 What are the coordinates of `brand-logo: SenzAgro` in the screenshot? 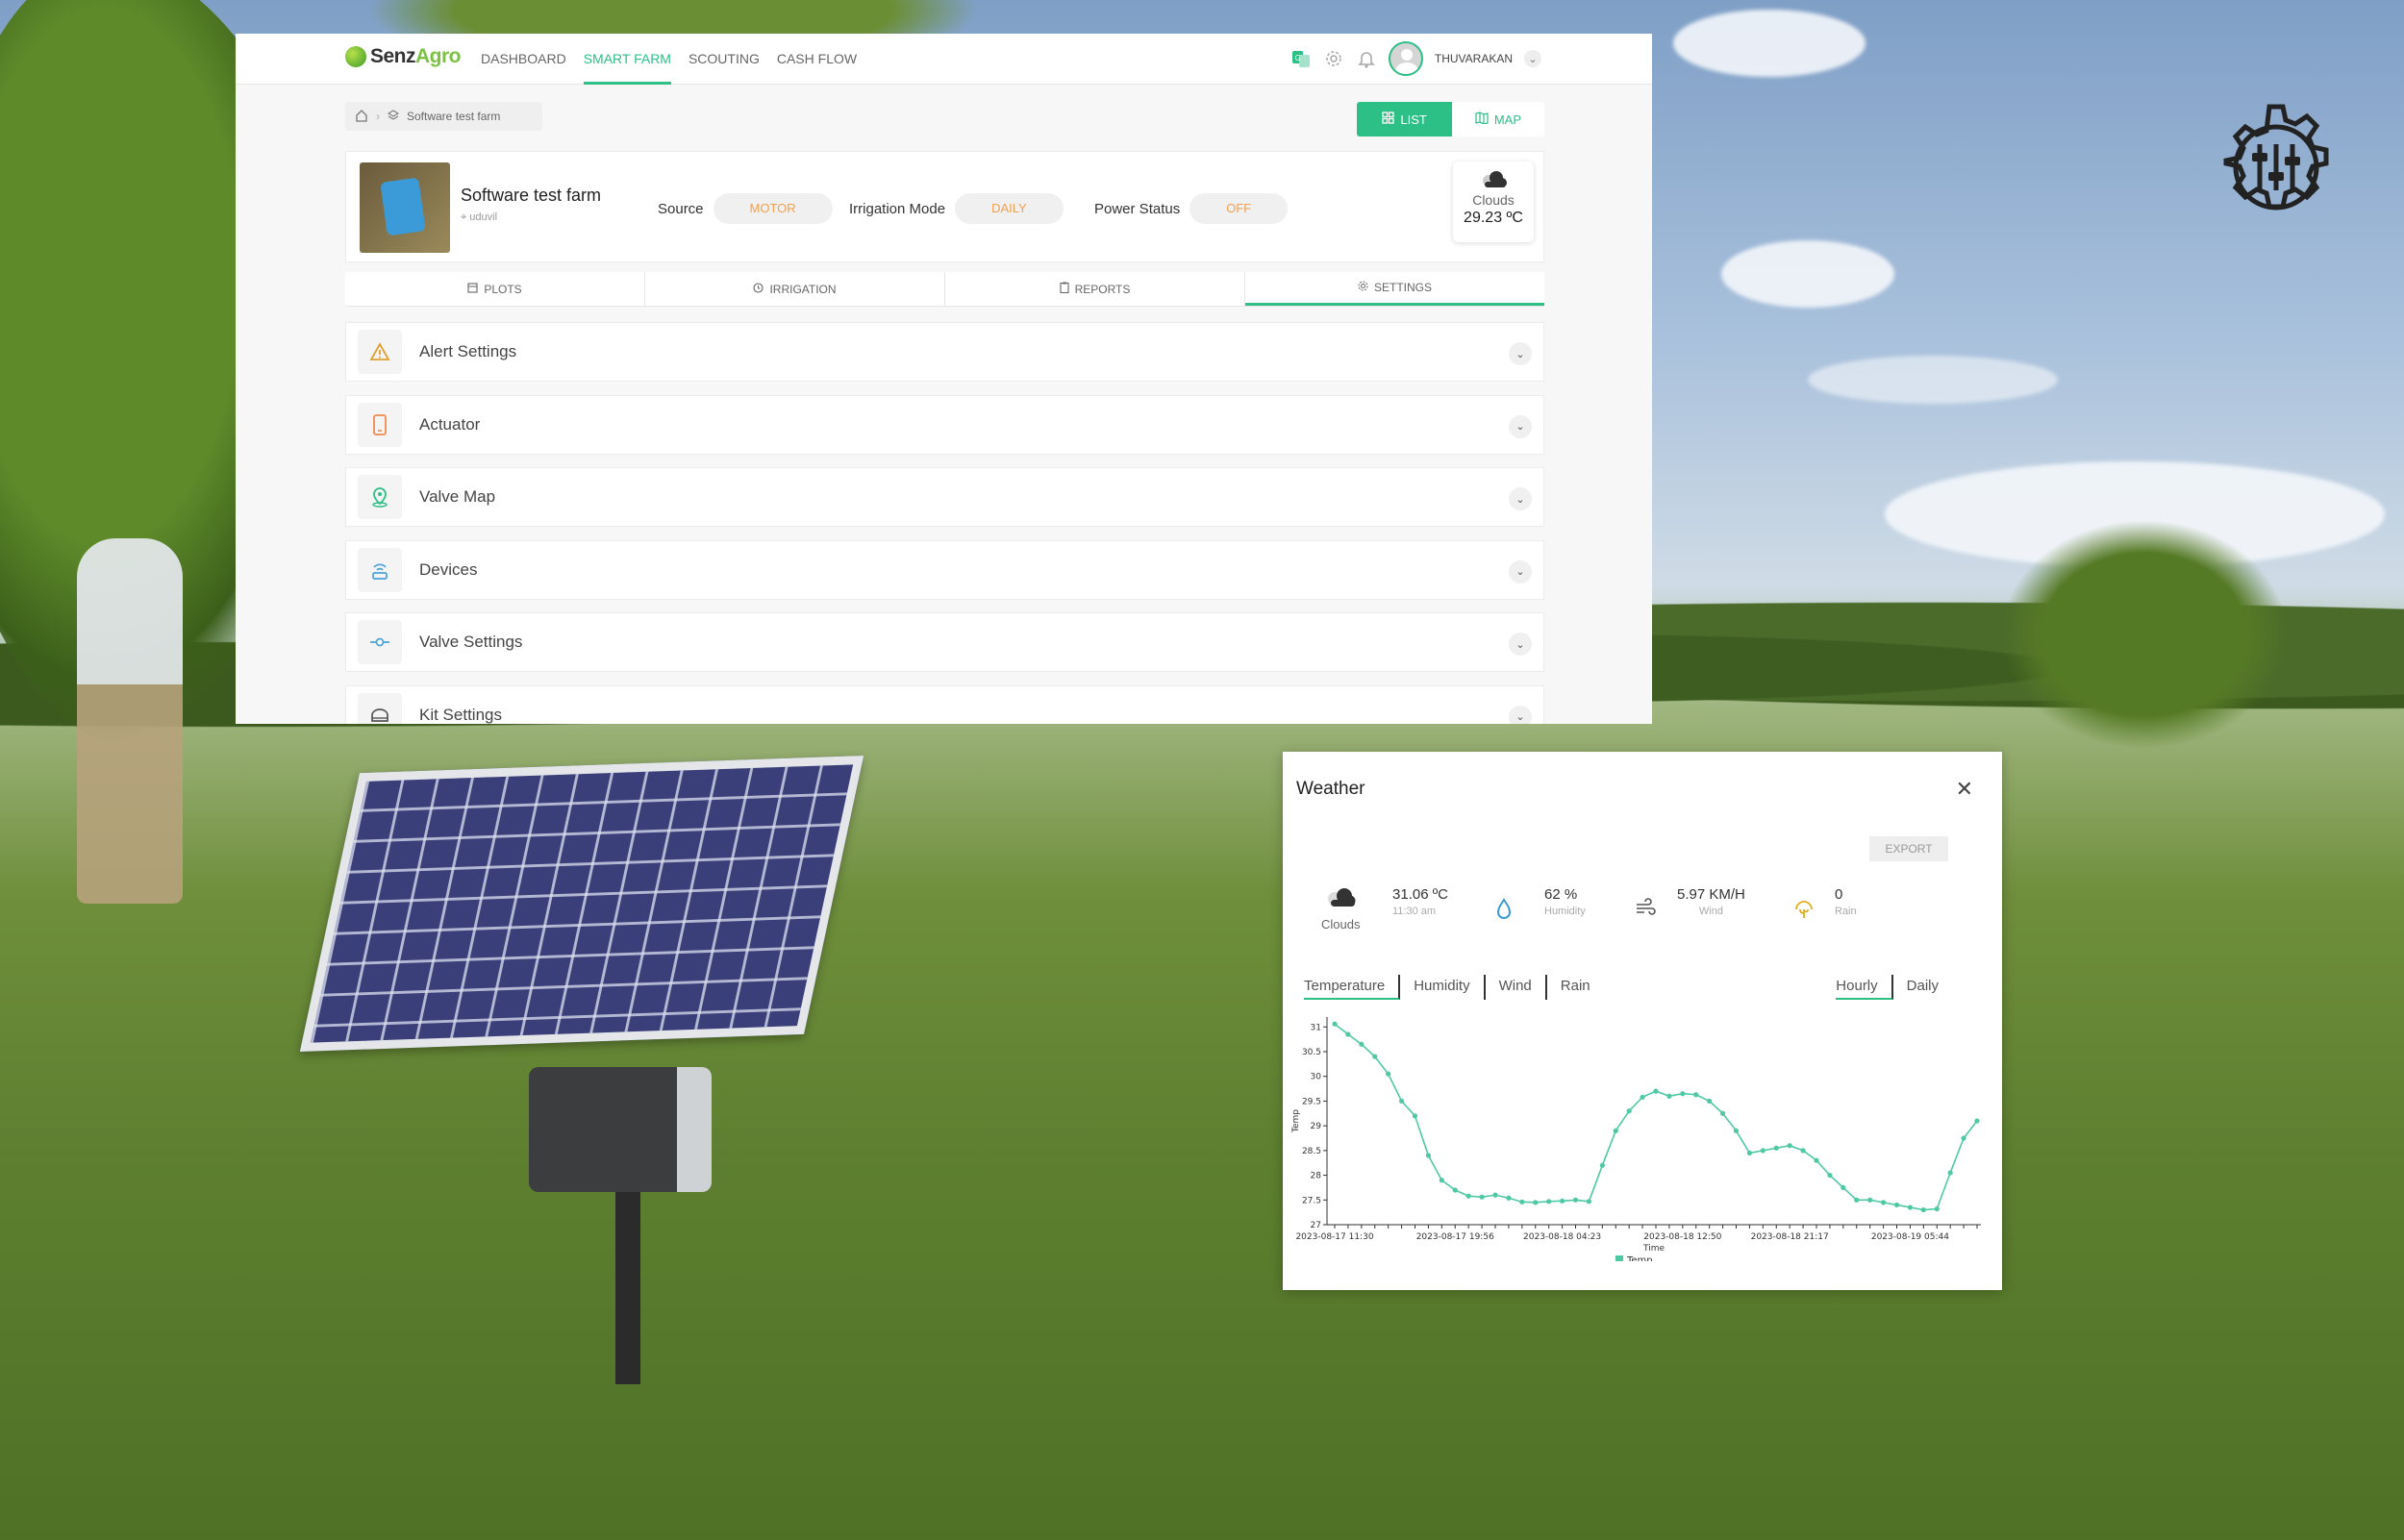 It's located at (403, 56).